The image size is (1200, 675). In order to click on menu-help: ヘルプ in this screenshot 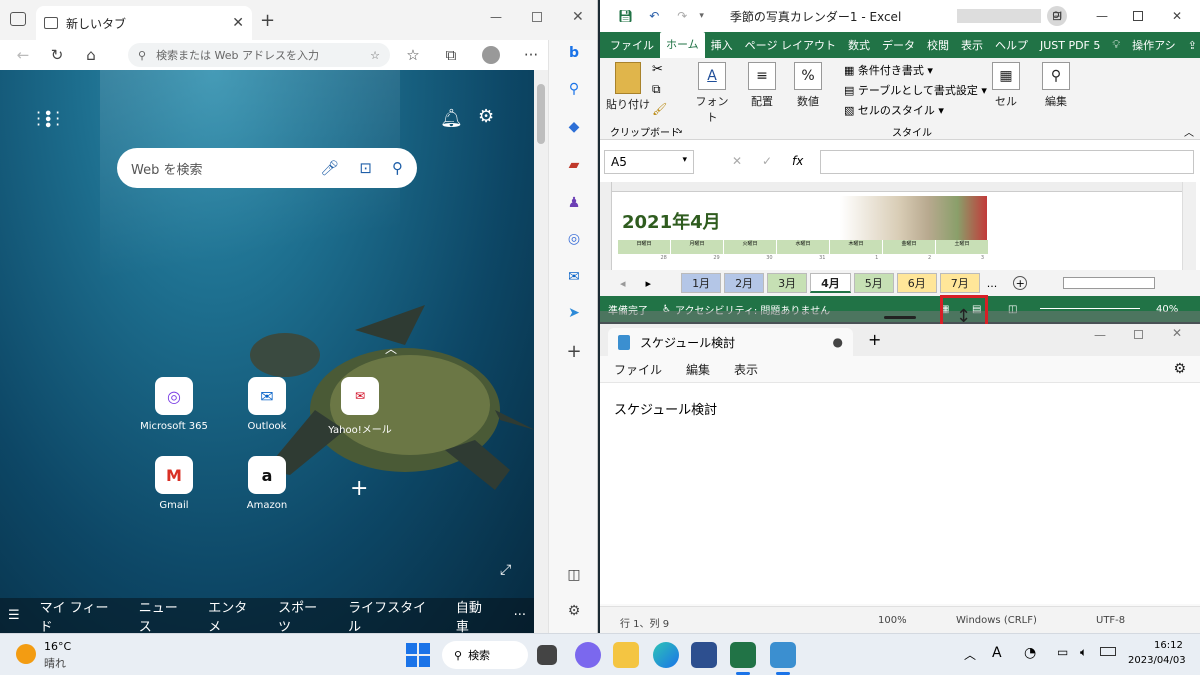, I will do `click(1011, 45)`.